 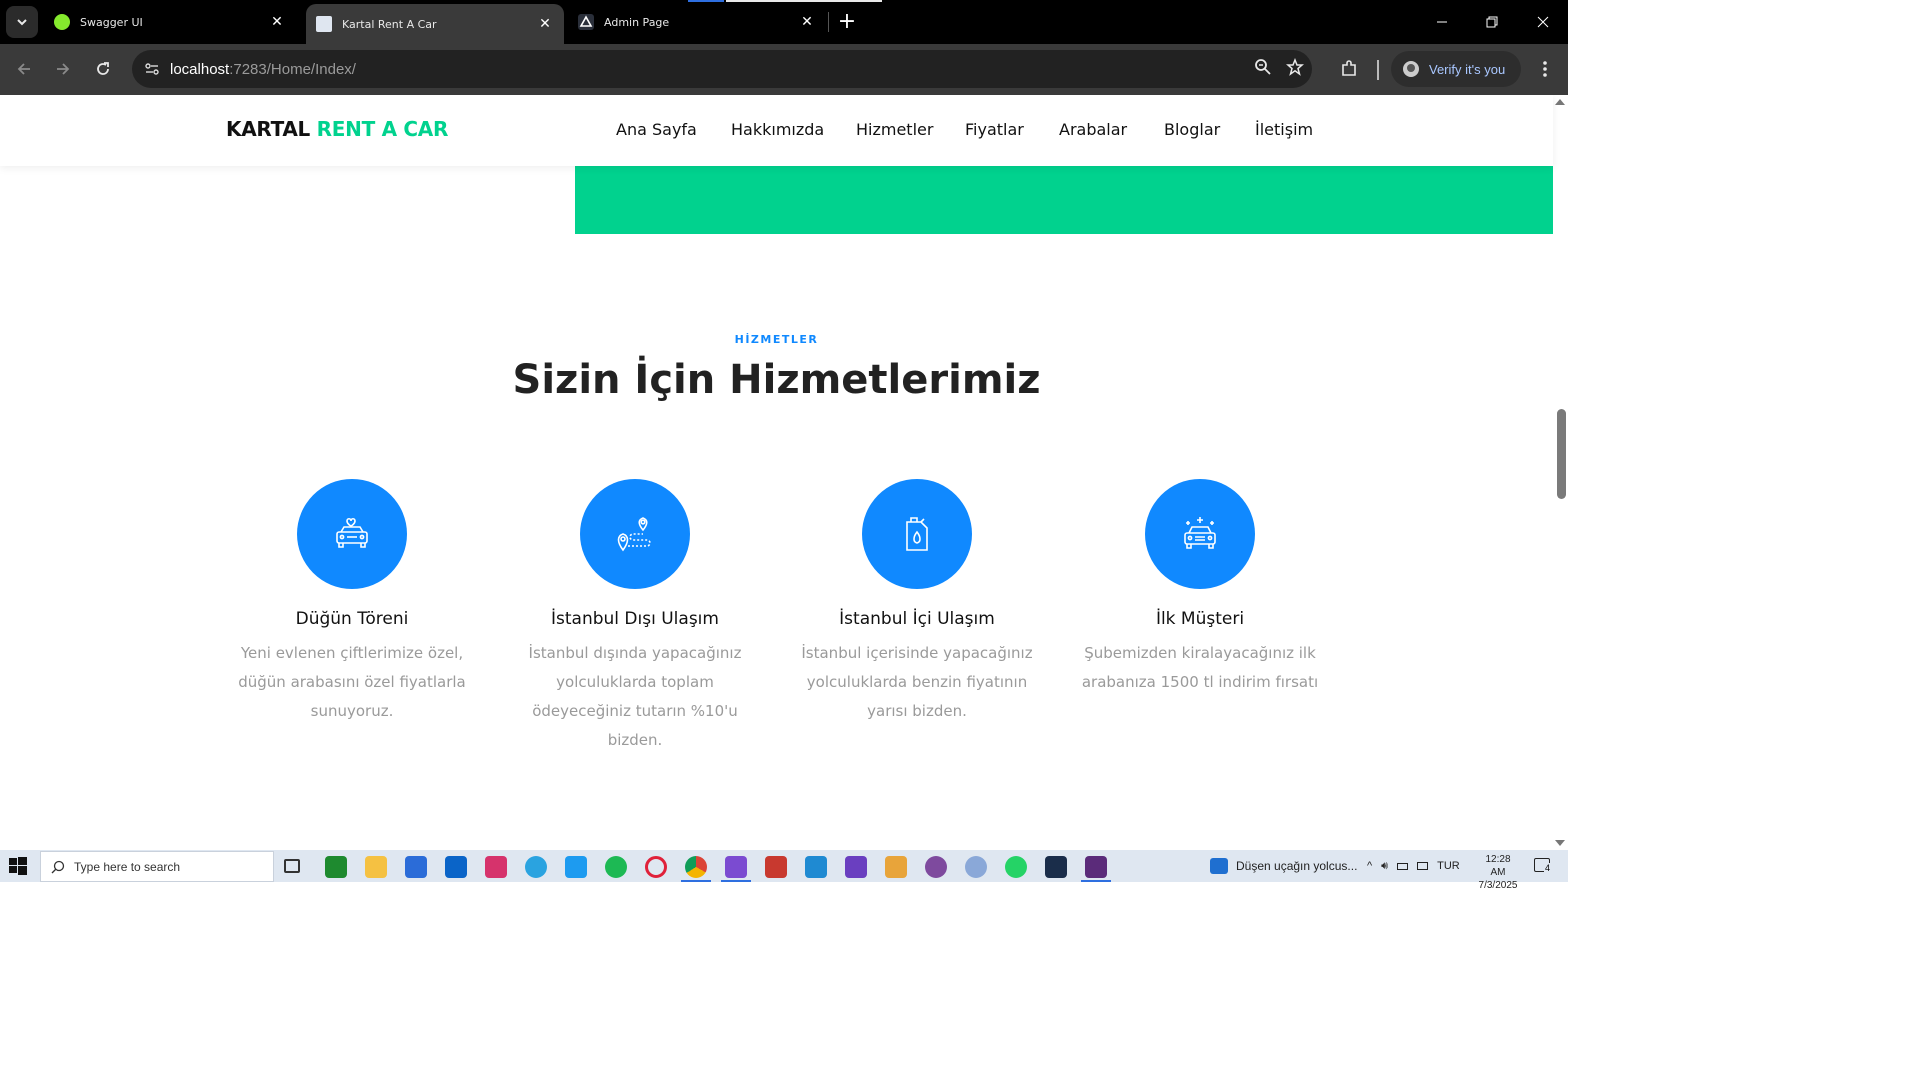 I want to click on nav-arabalar: Arabalar, so click(x=1093, y=129).